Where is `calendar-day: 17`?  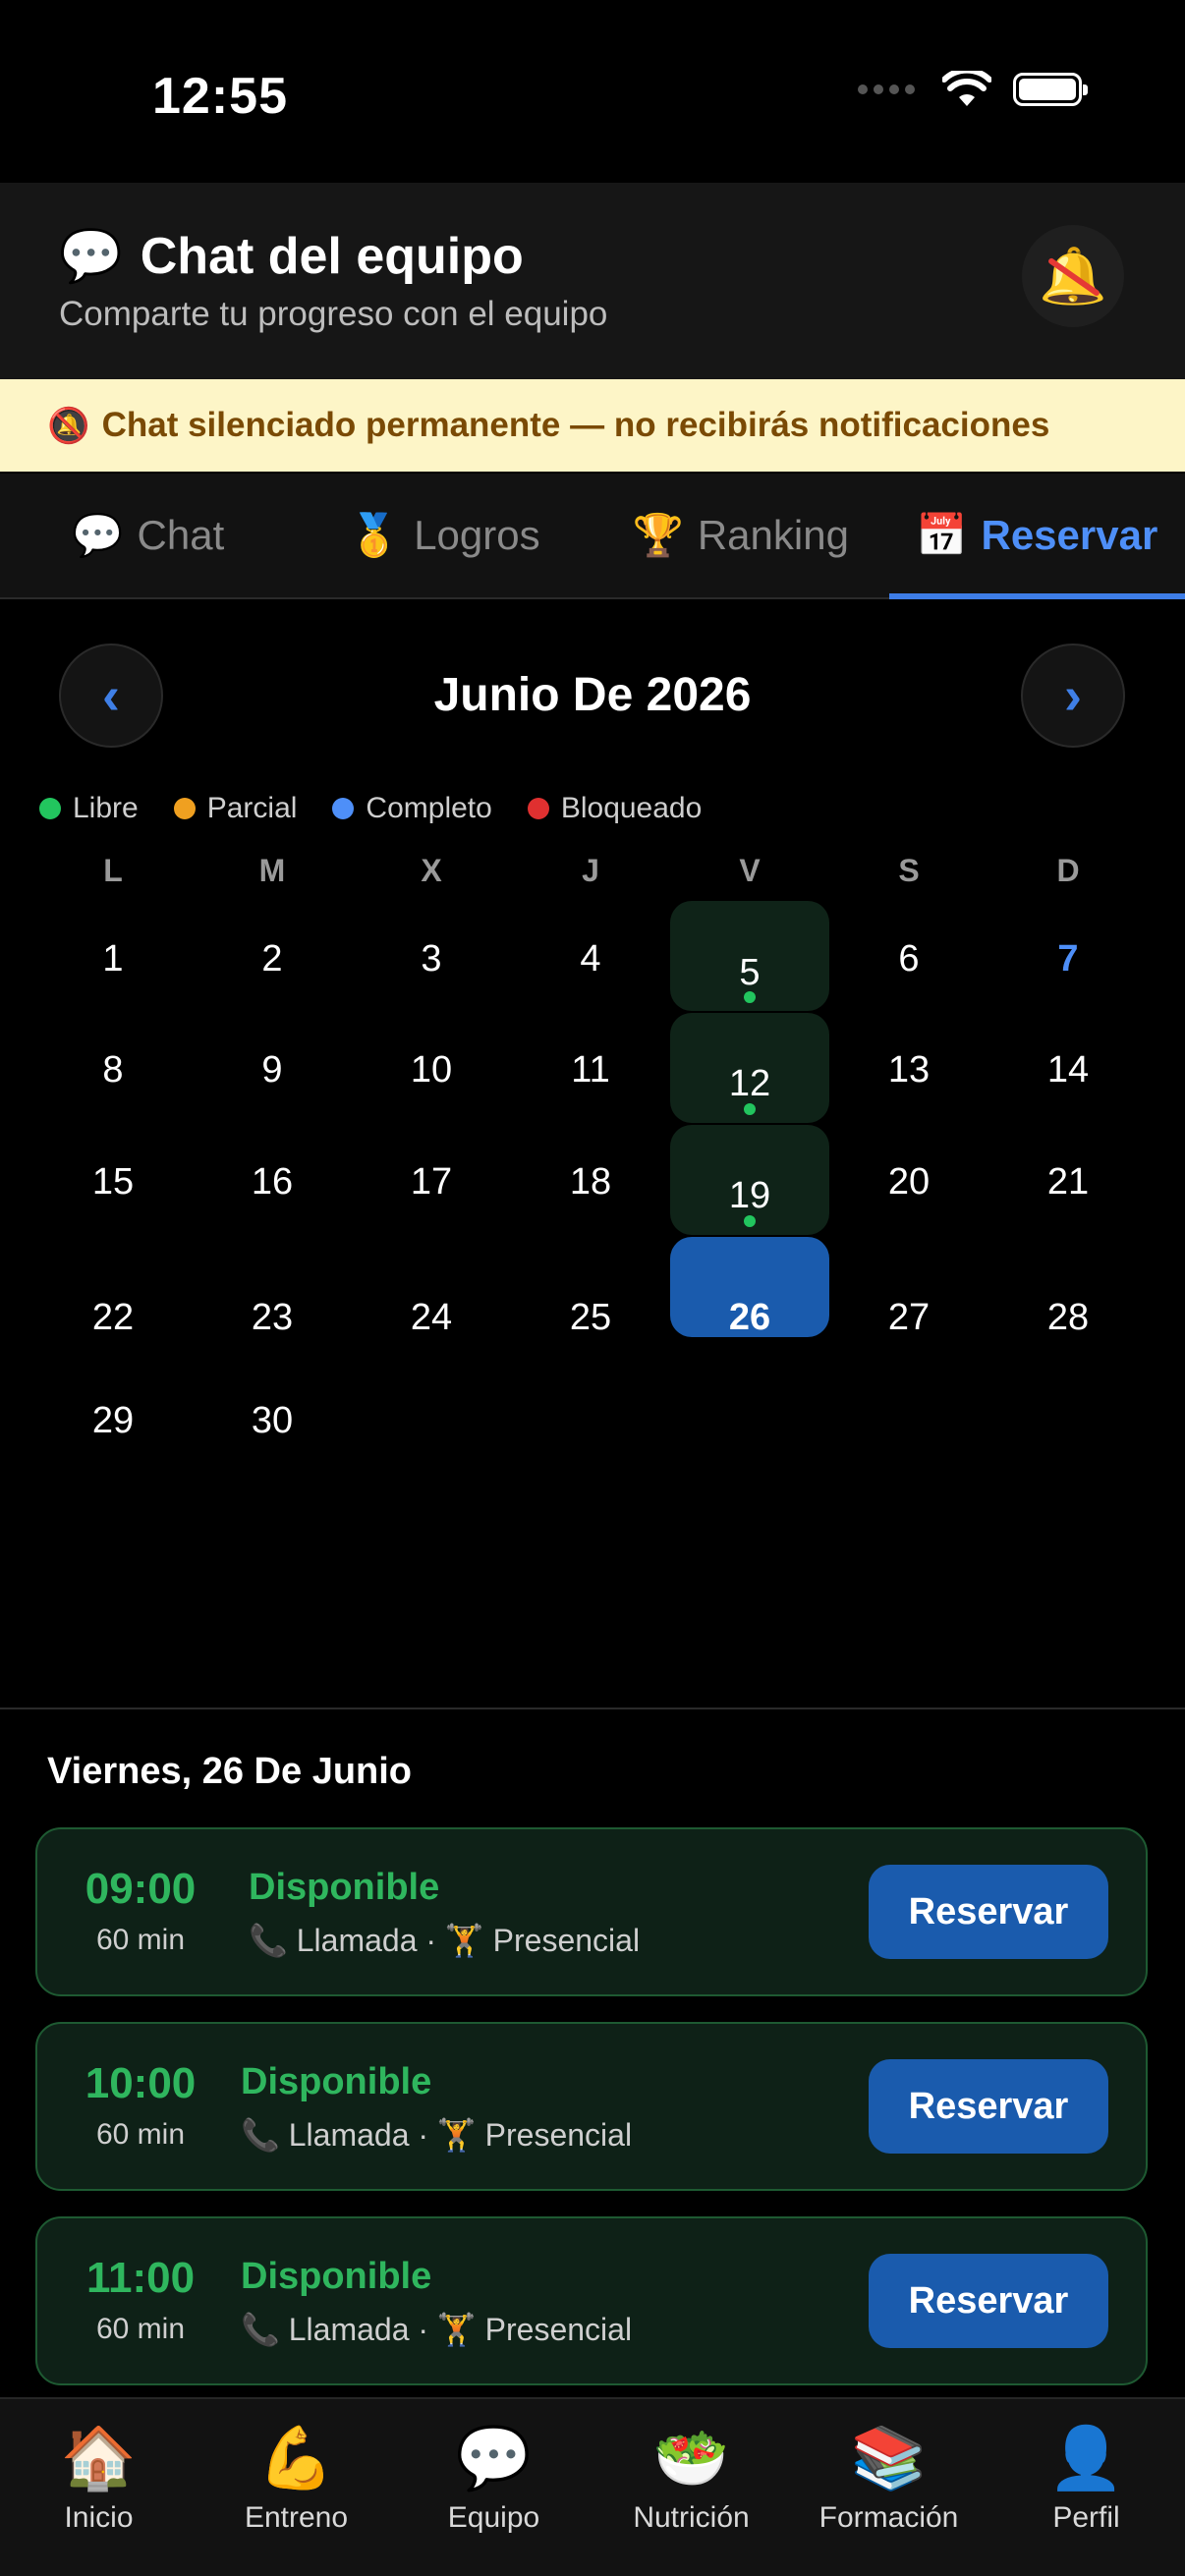 calendar-day: 17 is located at coordinates (432, 1182).